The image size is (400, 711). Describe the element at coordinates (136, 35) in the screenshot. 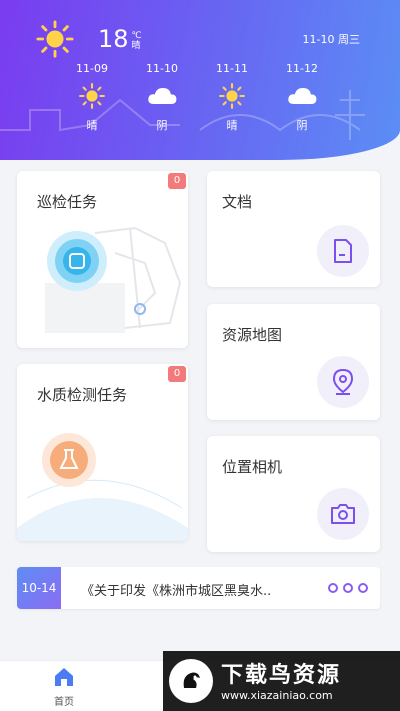

I see `temperature-unit: ℃` at that location.